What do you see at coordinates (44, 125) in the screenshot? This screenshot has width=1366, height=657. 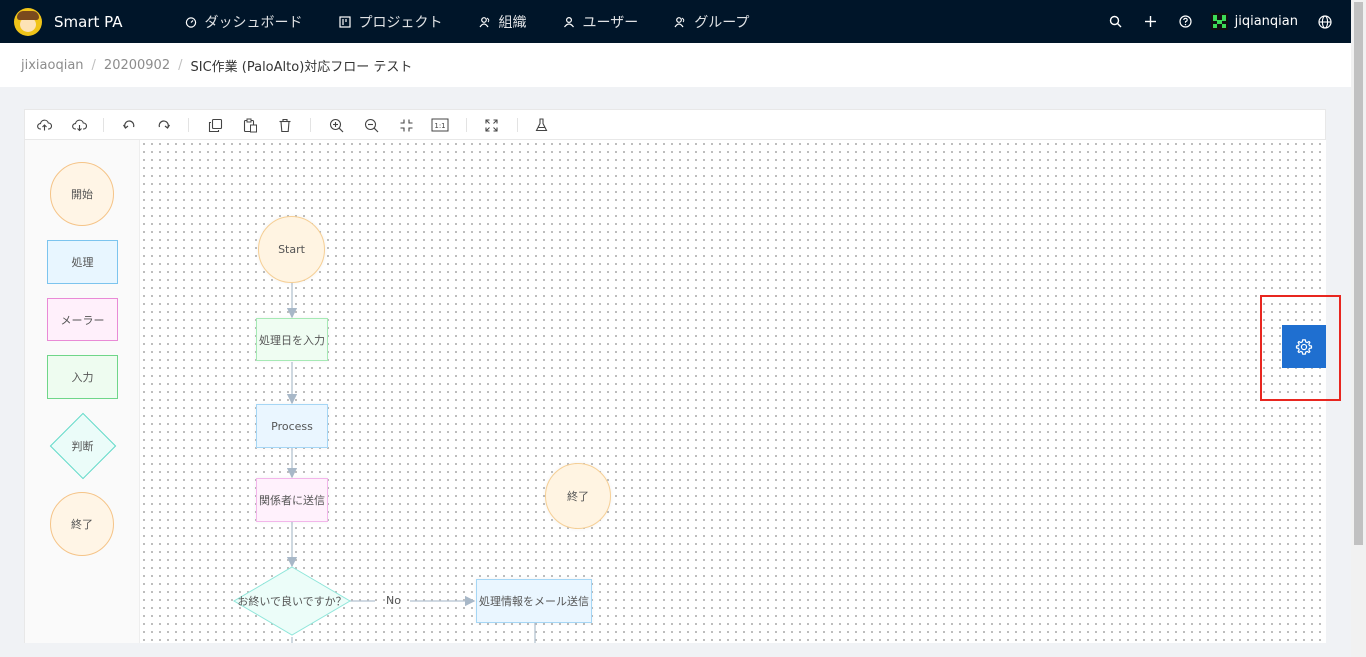 I see `upload-icon` at bounding box center [44, 125].